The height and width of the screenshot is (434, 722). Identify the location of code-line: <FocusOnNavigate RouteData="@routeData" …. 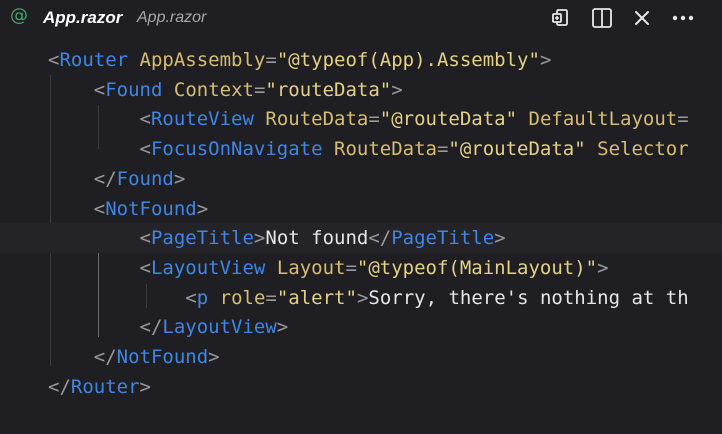
(361, 149).